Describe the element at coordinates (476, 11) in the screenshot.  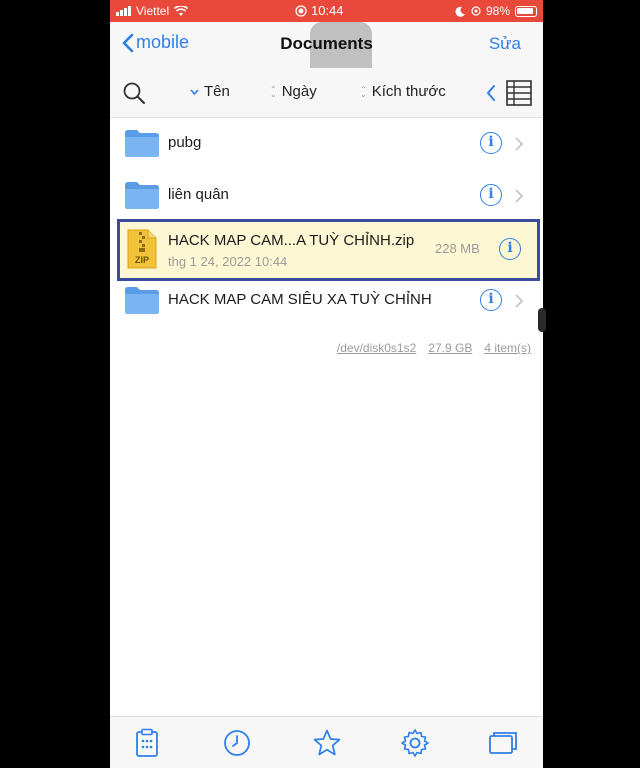
I see `location-icon` at that location.